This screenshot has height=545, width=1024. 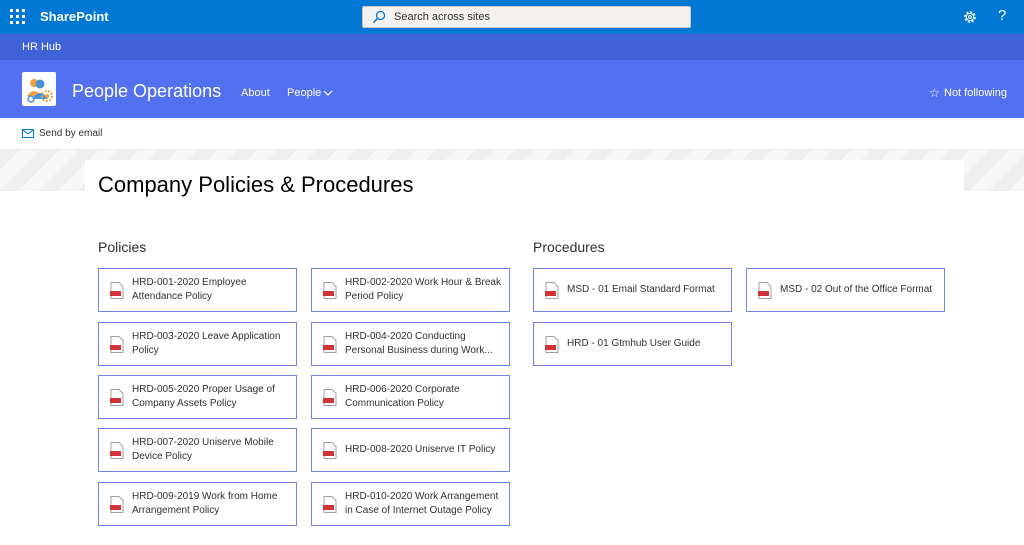 What do you see at coordinates (146, 91) in the screenshot?
I see `site-title: People Operations` at bounding box center [146, 91].